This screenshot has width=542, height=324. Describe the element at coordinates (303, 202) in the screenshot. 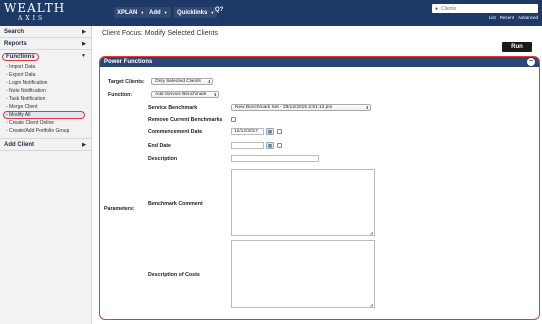

I see `benchmark-comment-textarea: ◢` at that location.